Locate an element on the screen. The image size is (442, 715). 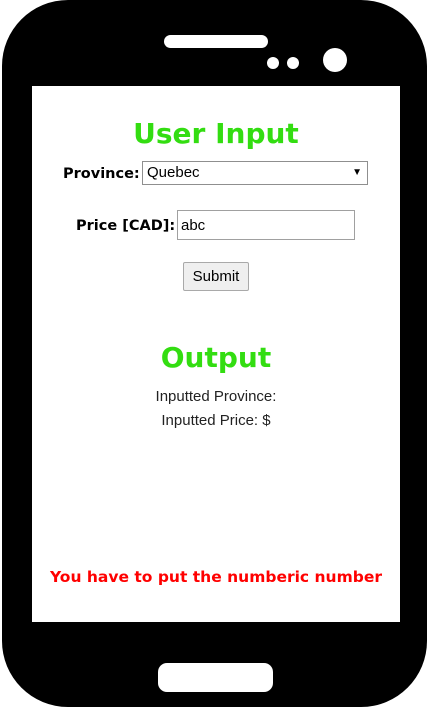
chevron-down-icon: ▼ is located at coordinates (357, 172).